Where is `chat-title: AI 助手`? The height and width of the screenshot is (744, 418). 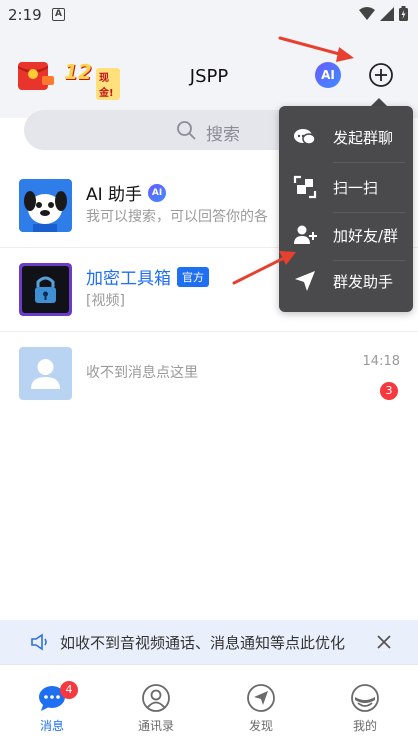
chat-title: AI 助手 is located at coordinates (114, 195).